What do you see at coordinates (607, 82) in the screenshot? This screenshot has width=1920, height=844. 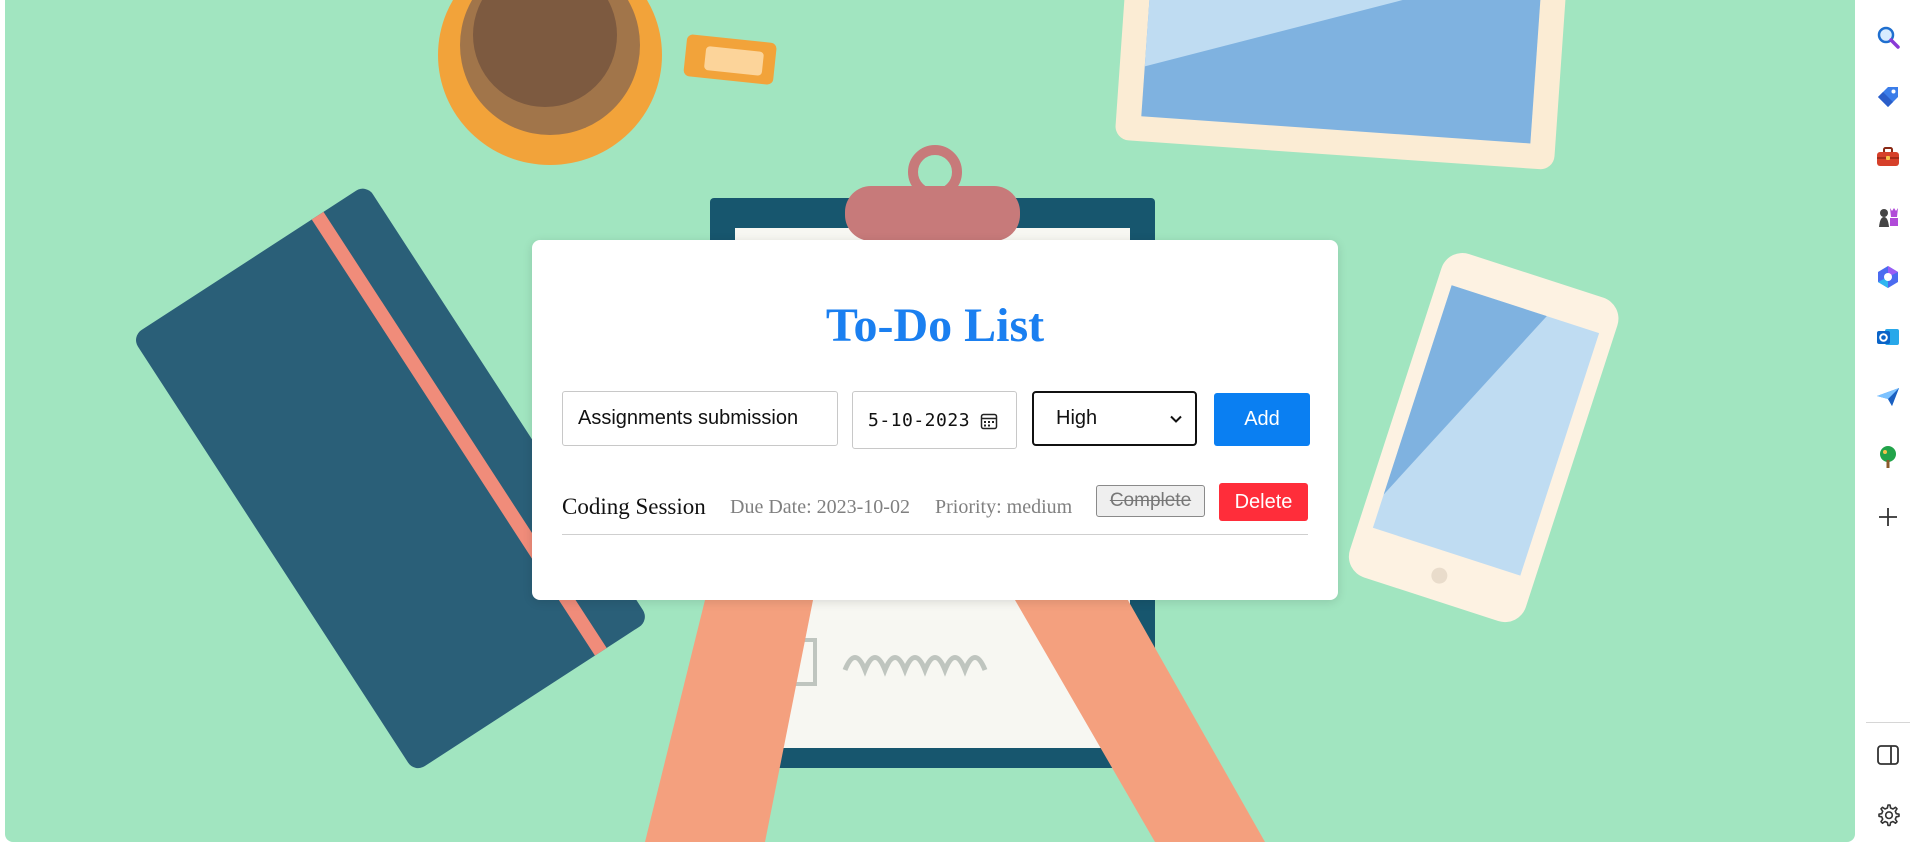 I see `coffee-mug-illustration` at bounding box center [607, 82].